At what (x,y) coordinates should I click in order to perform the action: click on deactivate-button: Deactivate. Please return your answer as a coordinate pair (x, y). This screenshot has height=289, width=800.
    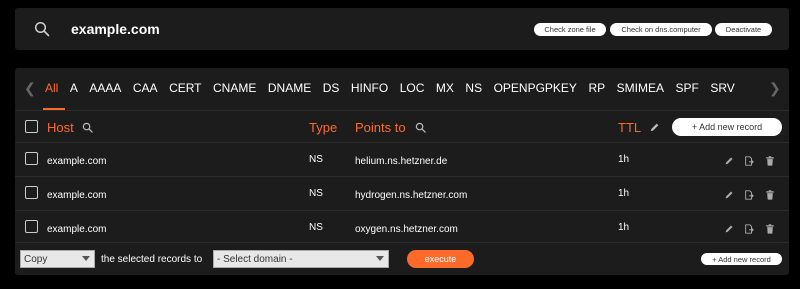
    Looking at the image, I should click on (743, 29).